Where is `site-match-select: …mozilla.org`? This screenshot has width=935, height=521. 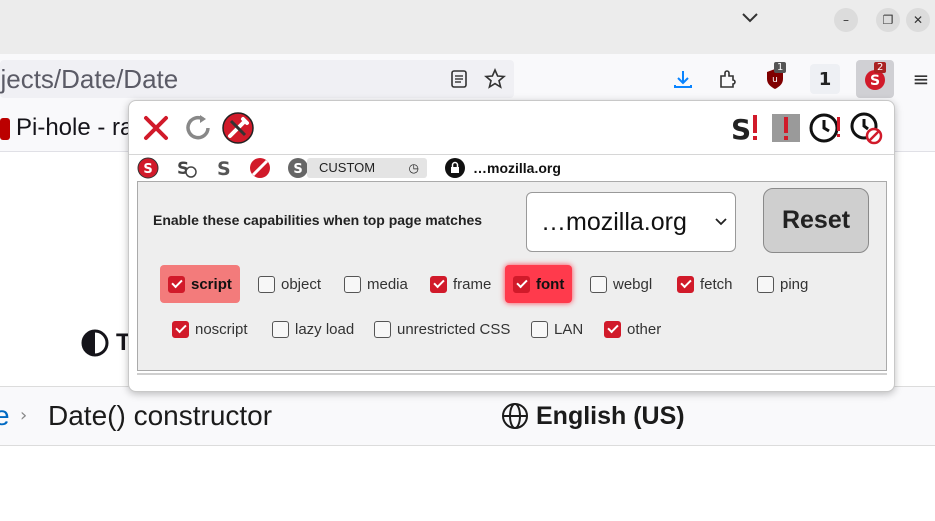 site-match-select: …mozilla.org is located at coordinates (631, 222).